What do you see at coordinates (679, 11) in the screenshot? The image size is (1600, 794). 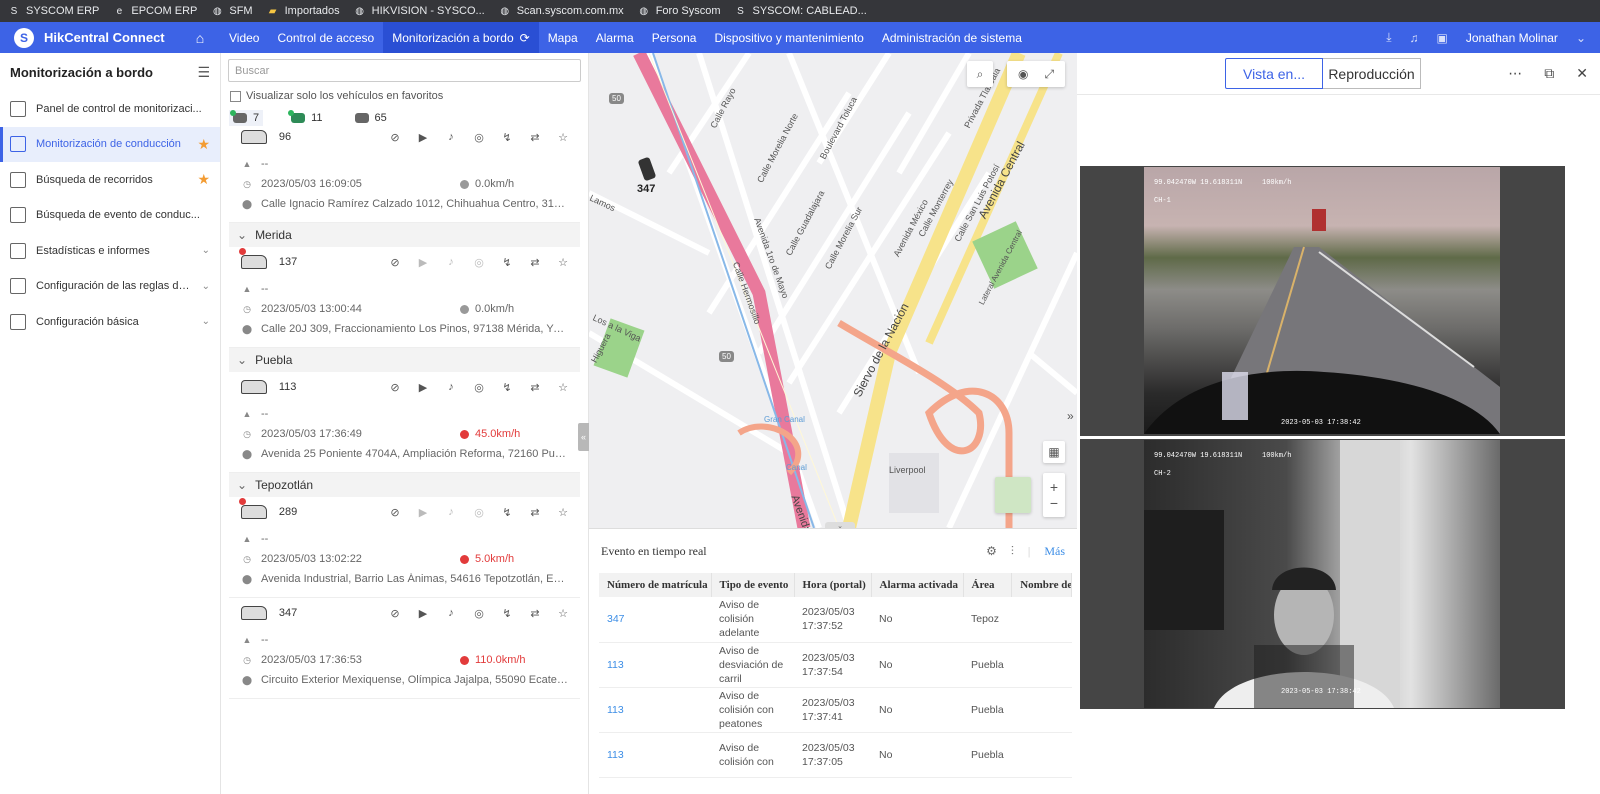 I see `bookmark-item: ◍ Foro Syscom` at bounding box center [679, 11].